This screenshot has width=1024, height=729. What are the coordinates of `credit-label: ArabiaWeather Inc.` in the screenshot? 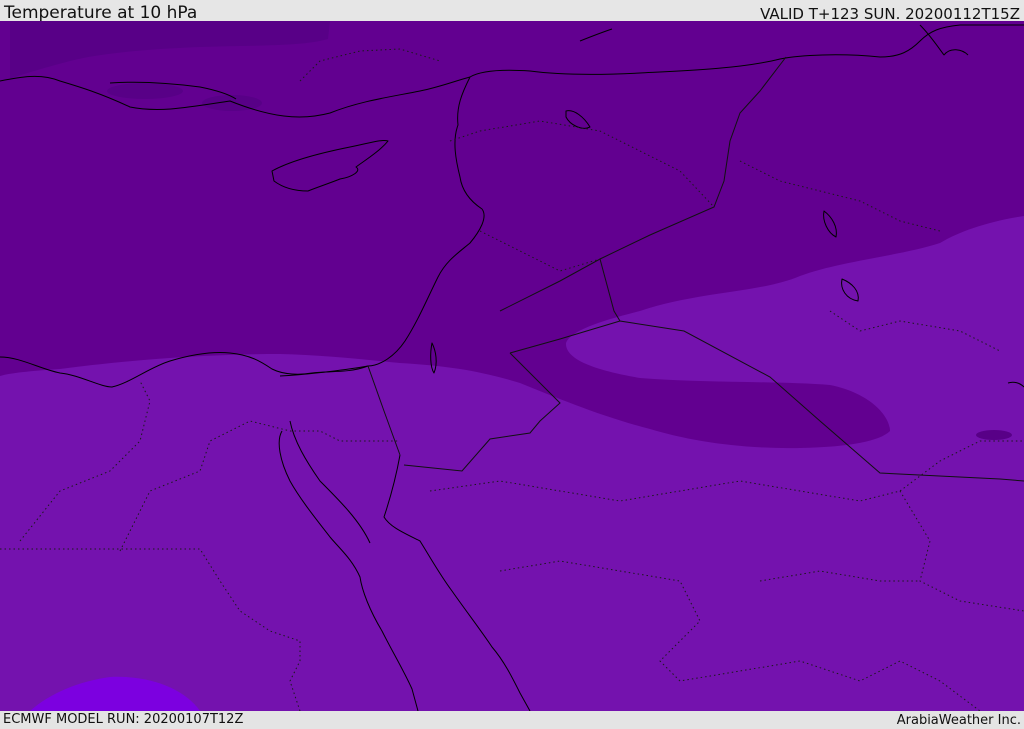 It's located at (958, 720).